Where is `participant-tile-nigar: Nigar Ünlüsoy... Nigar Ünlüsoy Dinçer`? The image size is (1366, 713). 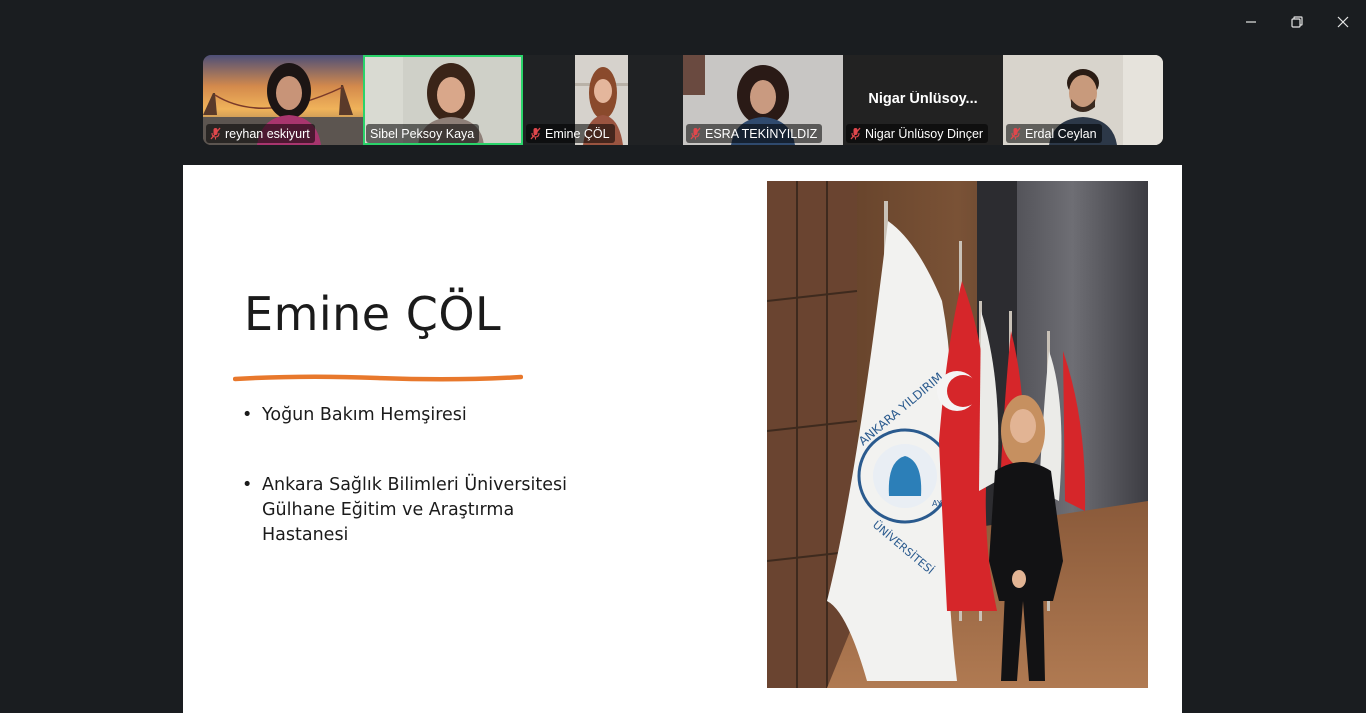 participant-tile-nigar: Nigar Ünlüsoy... Nigar Ünlüsoy Dinçer is located at coordinates (923, 100).